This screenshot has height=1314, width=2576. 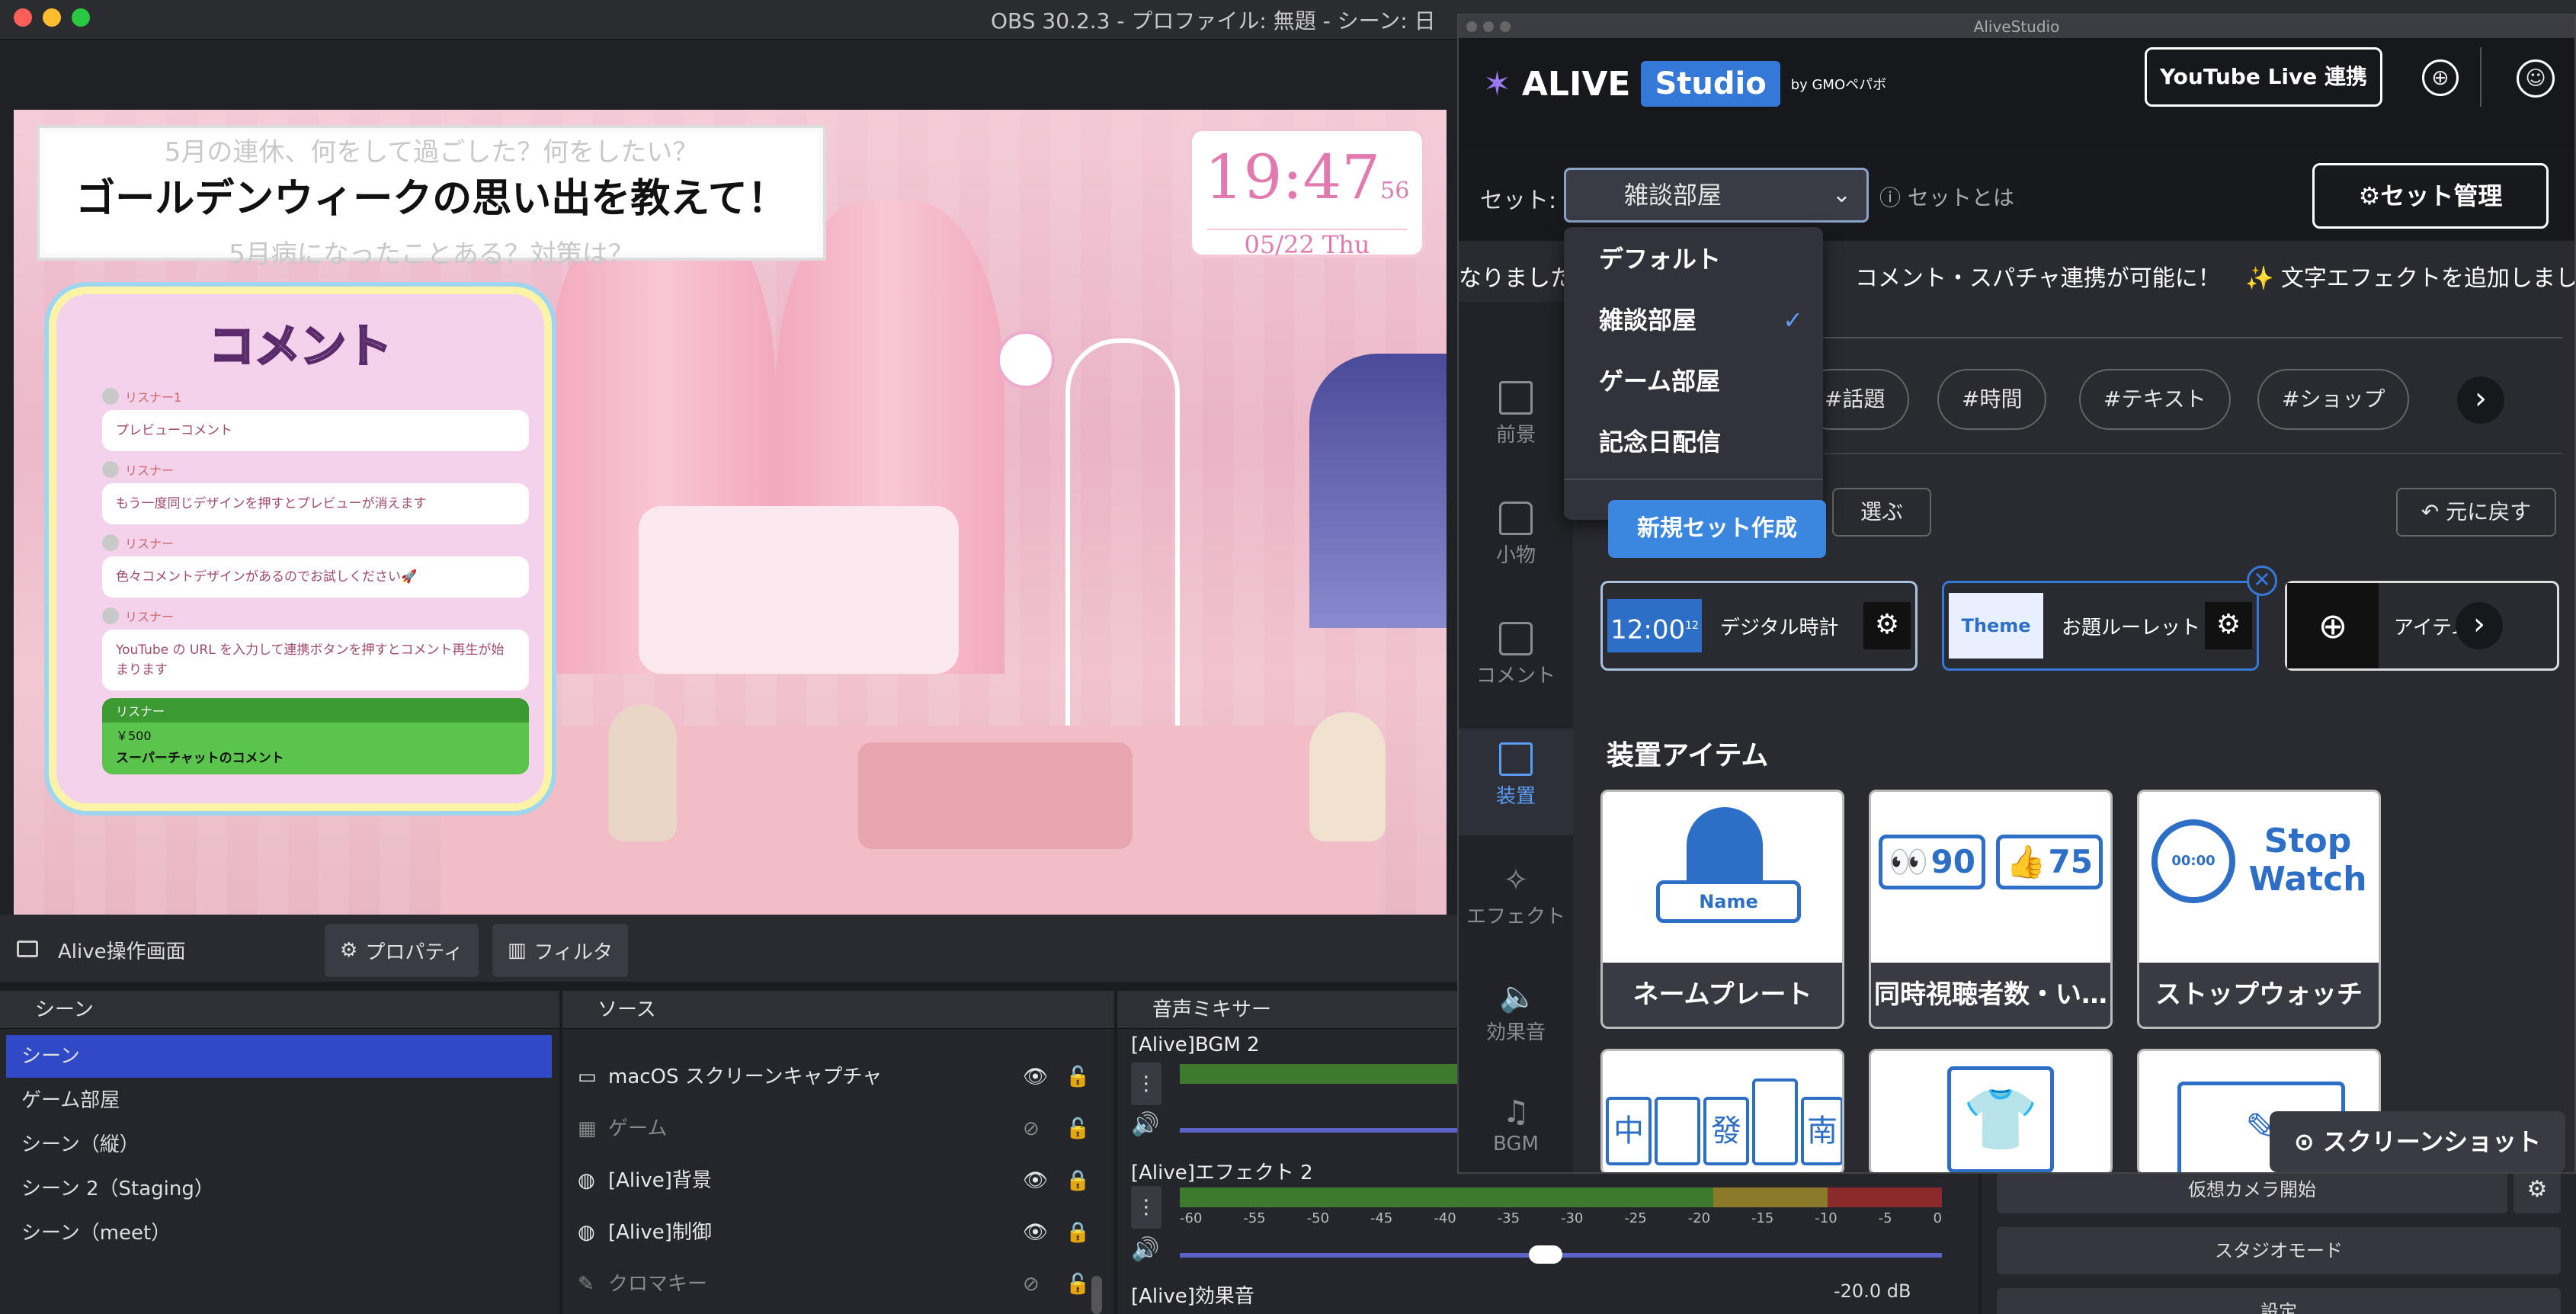 What do you see at coordinates (279, 1144) in the screenshot?
I see `scene-item: シーン（縦）` at bounding box center [279, 1144].